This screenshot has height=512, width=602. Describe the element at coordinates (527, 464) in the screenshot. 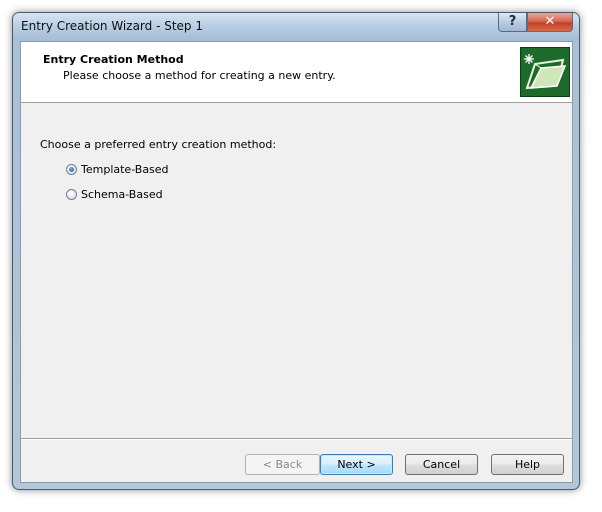

I see `help-button: Help` at that location.